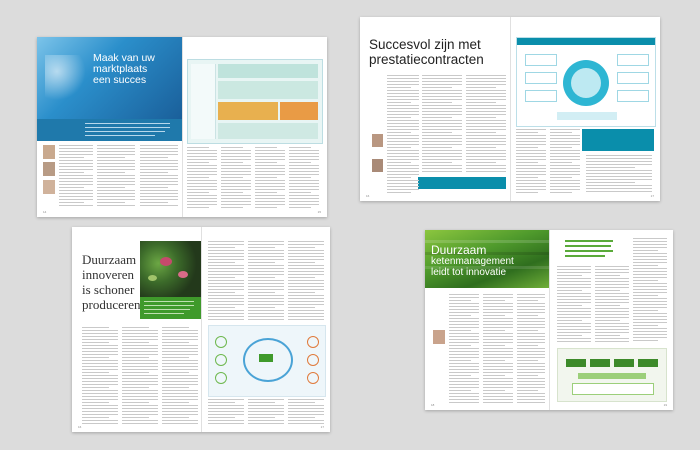 Image resolution: width=700 pixels, height=450 pixels. What do you see at coordinates (377, 165) in the screenshot?
I see `portrait-photo` at bounding box center [377, 165].